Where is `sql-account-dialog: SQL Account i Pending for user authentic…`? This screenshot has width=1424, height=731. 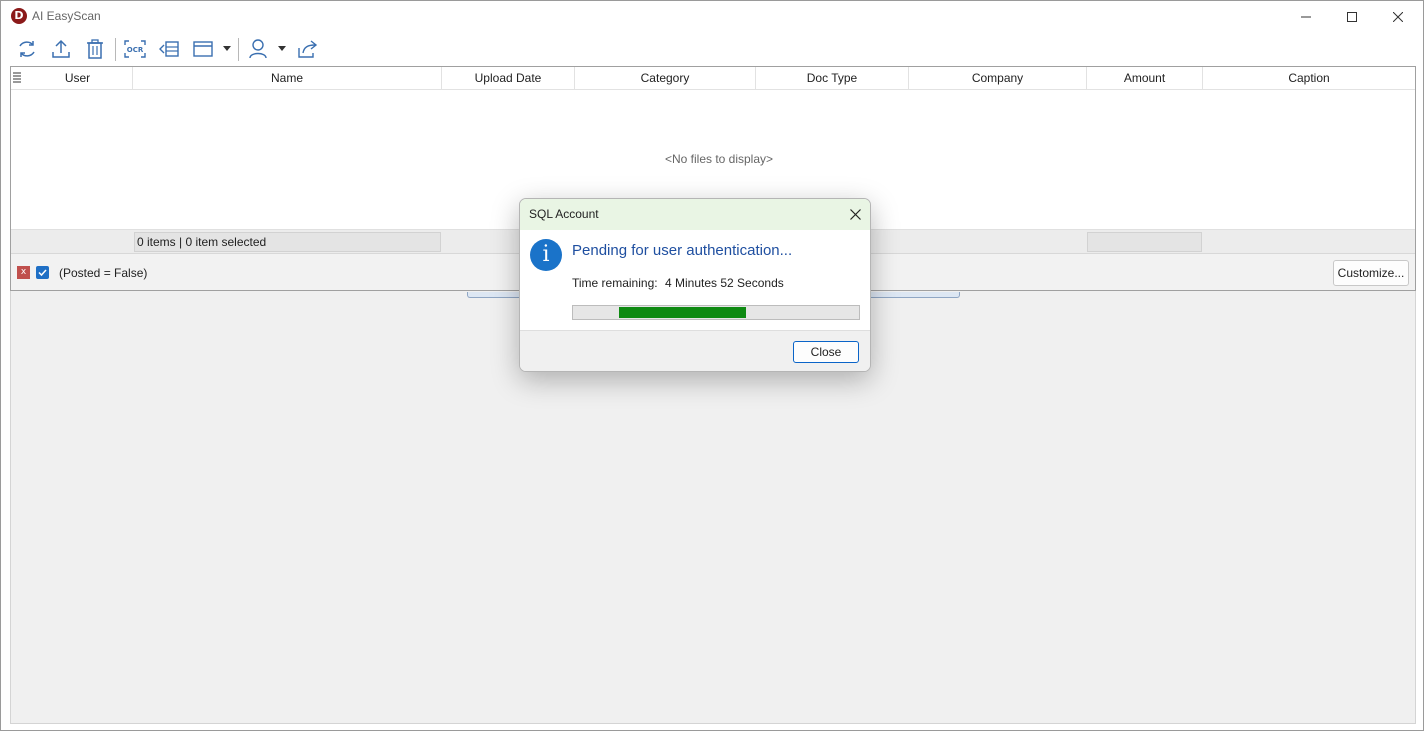 sql-account-dialog: SQL Account i Pending for user authentic… is located at coordinates (695, 285).